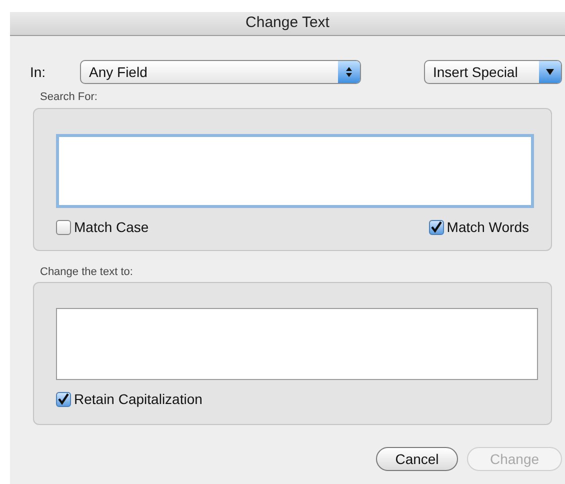 The image size is (565, 484). Describe the element at coordinates (288, 23) in the screenshot. I see `window-title: Change Text` at that location.